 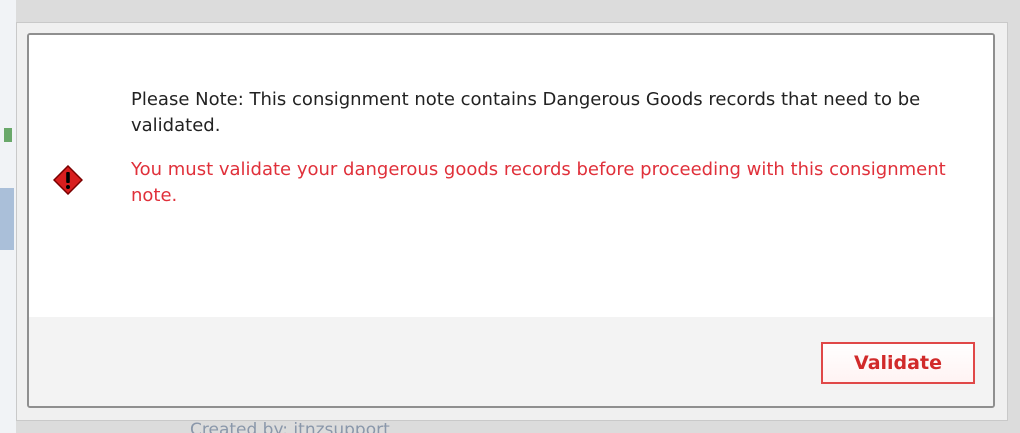 What do you see at coordinates (68, 180) in the screenshot?
I see `warning-diamond-icon` at bounding box center [68, 180].